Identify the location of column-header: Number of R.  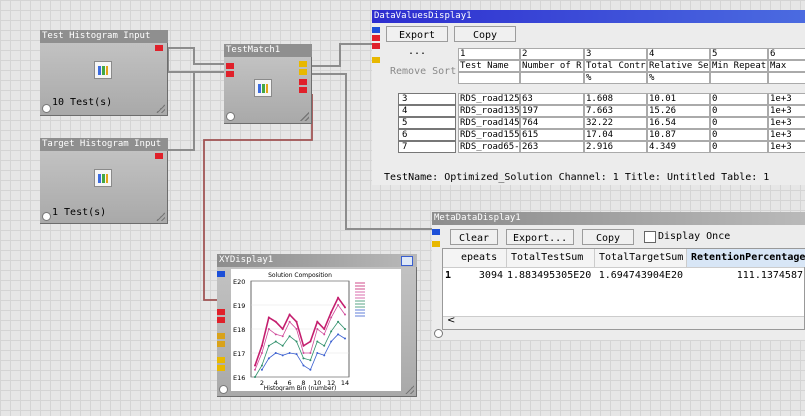
(552, 66).